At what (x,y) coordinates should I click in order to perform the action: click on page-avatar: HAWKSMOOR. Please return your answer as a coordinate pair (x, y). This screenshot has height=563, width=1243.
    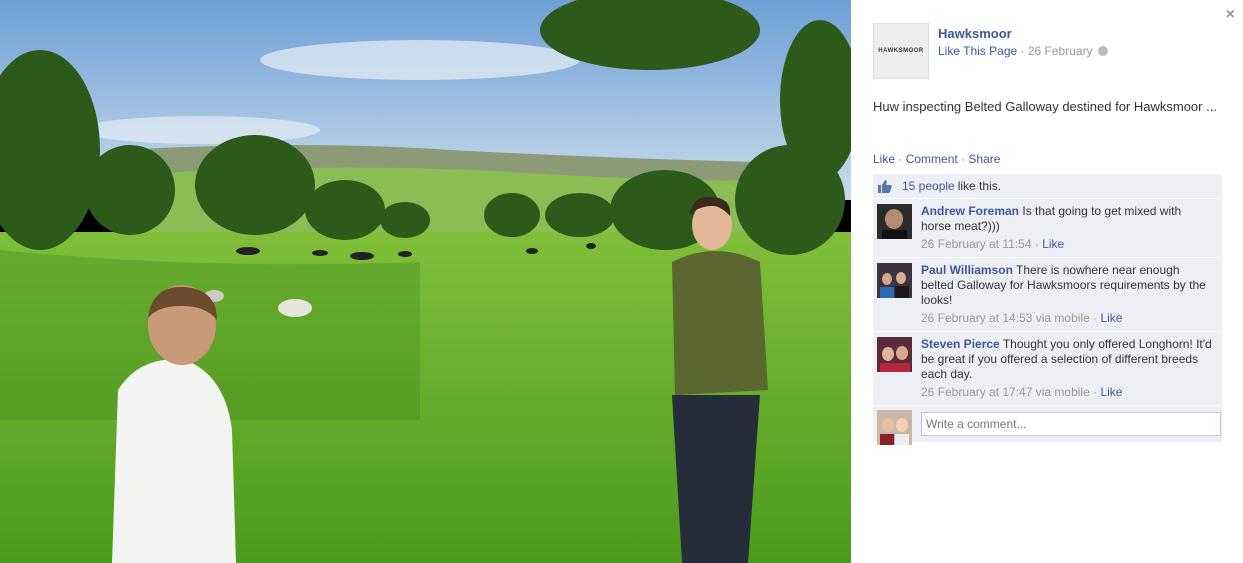
    Looking at the image, I should click on (901, 51).